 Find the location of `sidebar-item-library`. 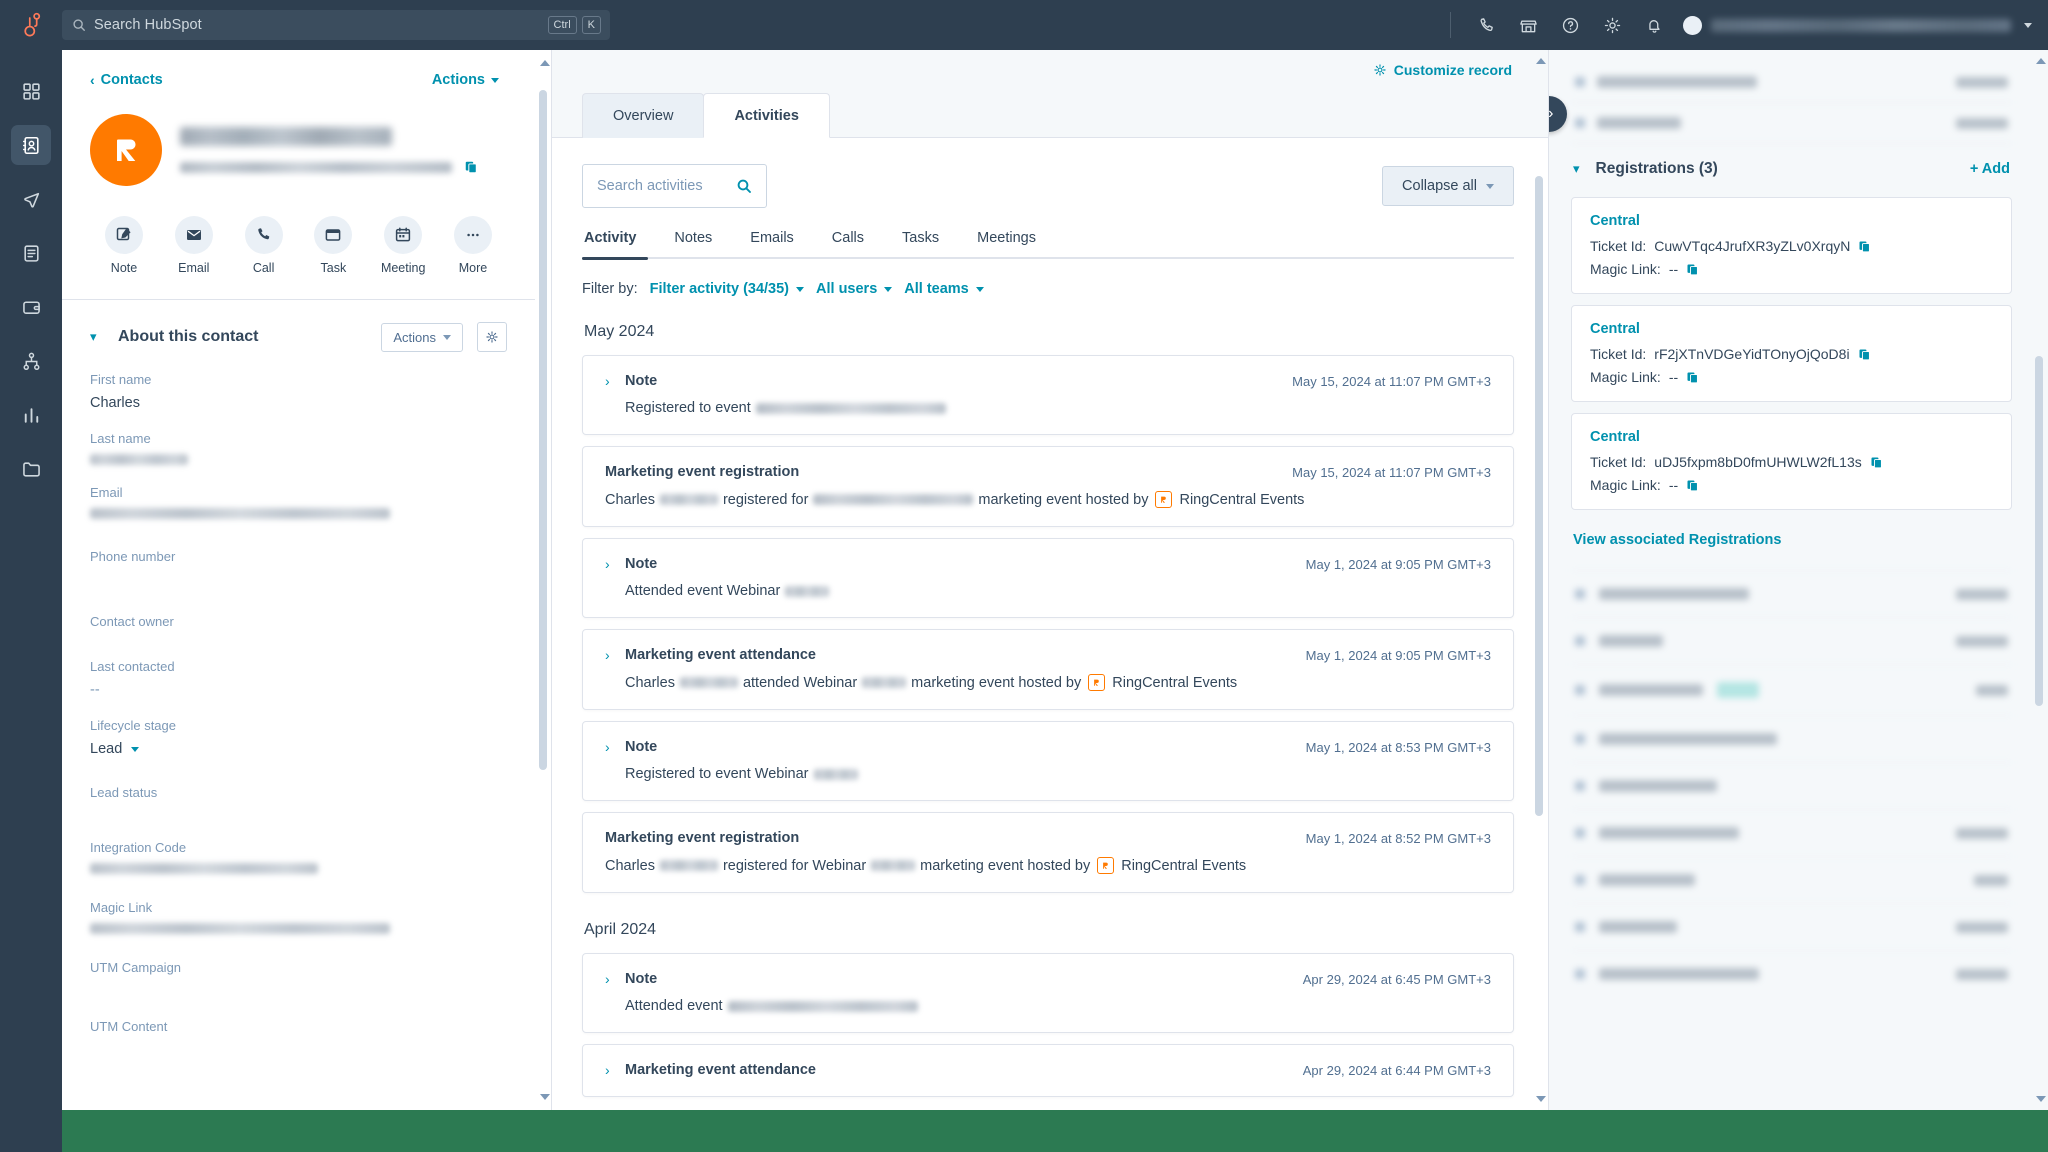

sidebar-item-library is located at coordinates (31, 469).